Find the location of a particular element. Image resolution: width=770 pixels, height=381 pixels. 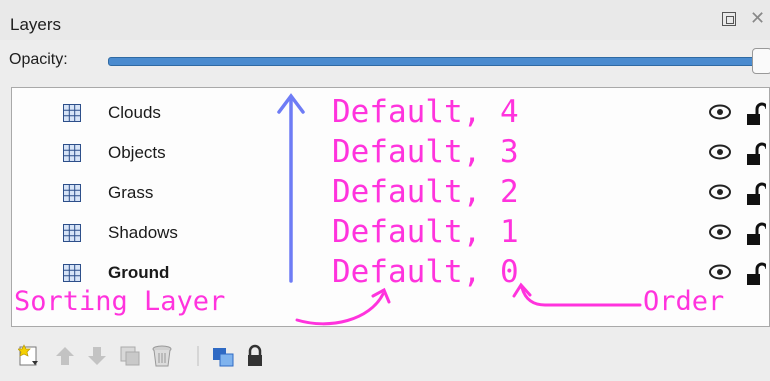

layer-properties-icon is located at coordinates (223, 356).